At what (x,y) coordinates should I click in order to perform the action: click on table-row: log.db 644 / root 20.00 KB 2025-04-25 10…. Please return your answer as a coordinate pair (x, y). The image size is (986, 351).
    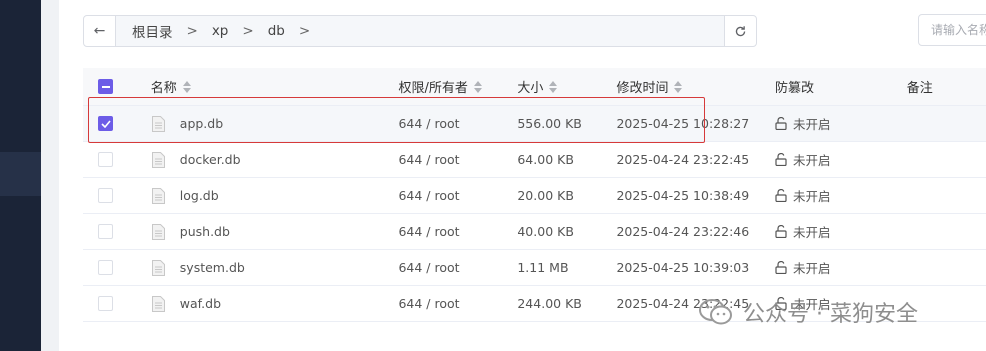
    Looking at the image, I should click on (534, 196).